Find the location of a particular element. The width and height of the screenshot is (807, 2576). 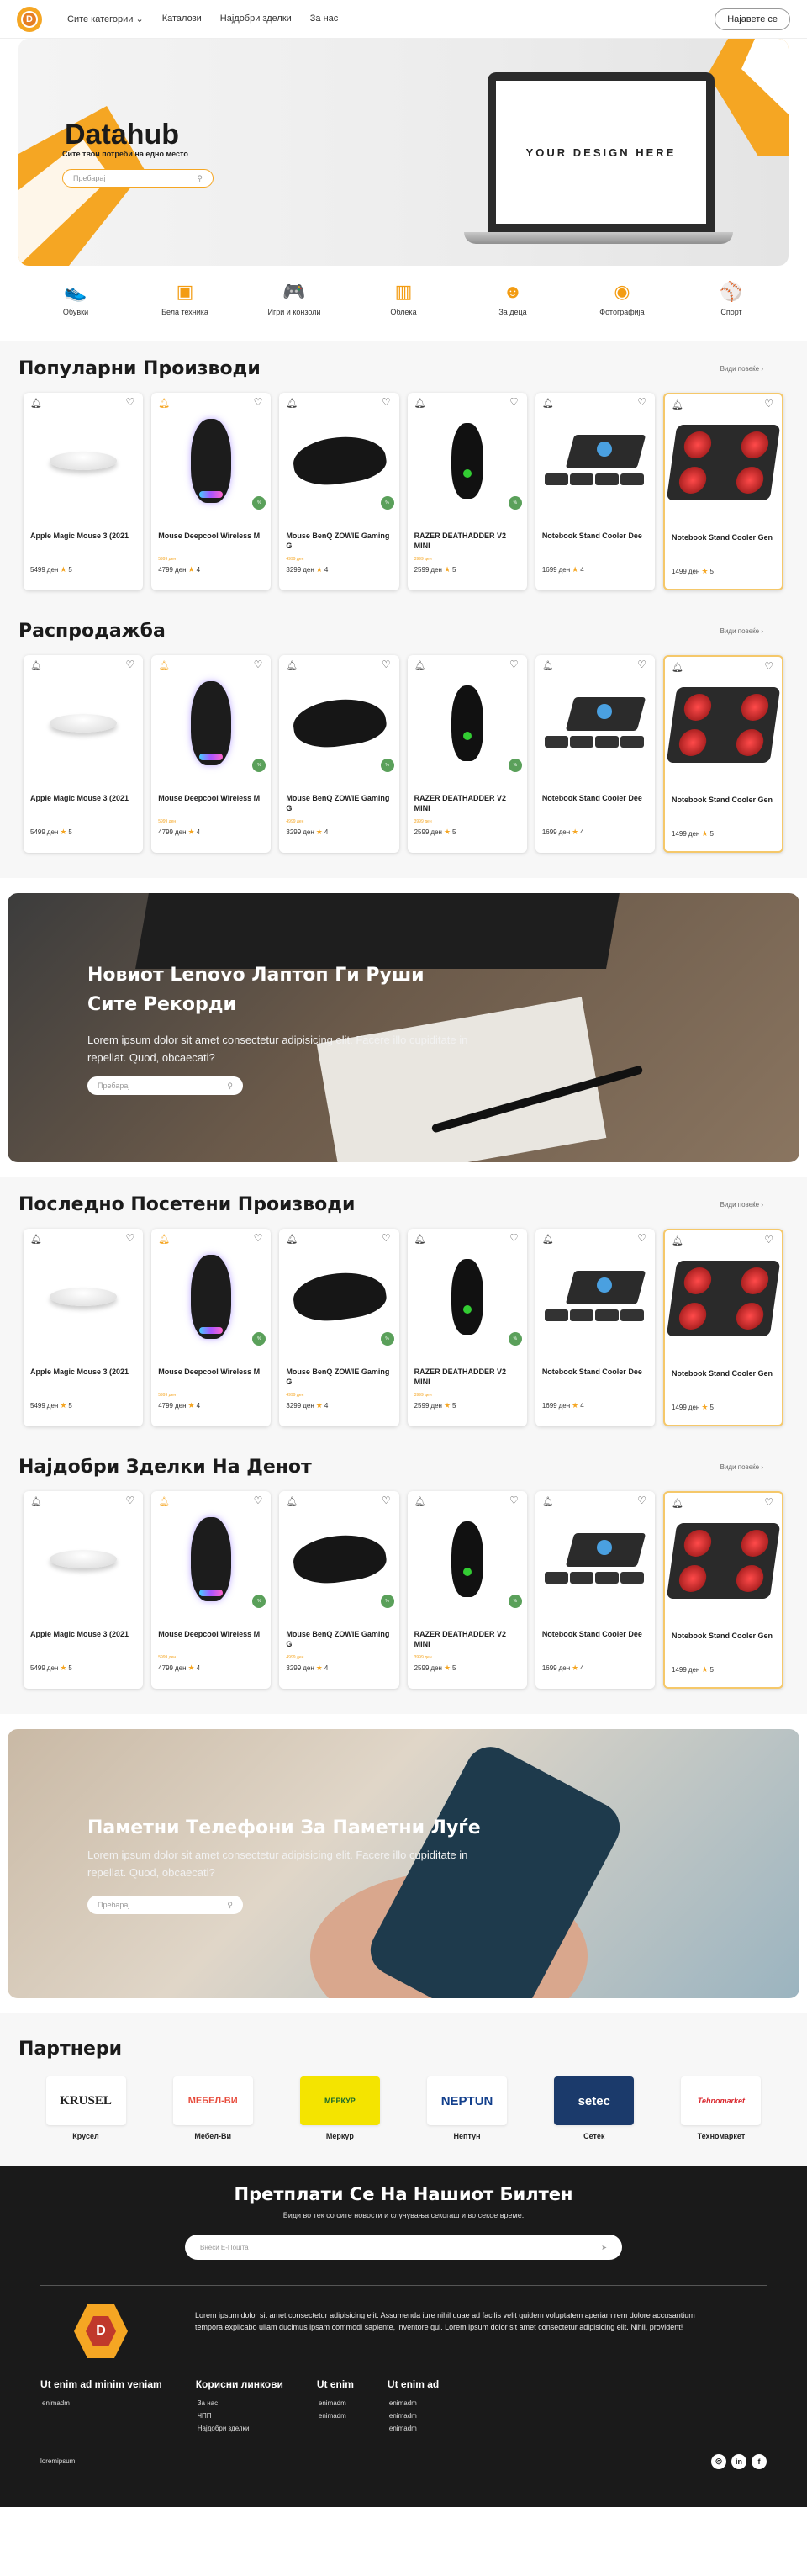

instagram-icon: ◎ is located at coordinates (718, 2461).